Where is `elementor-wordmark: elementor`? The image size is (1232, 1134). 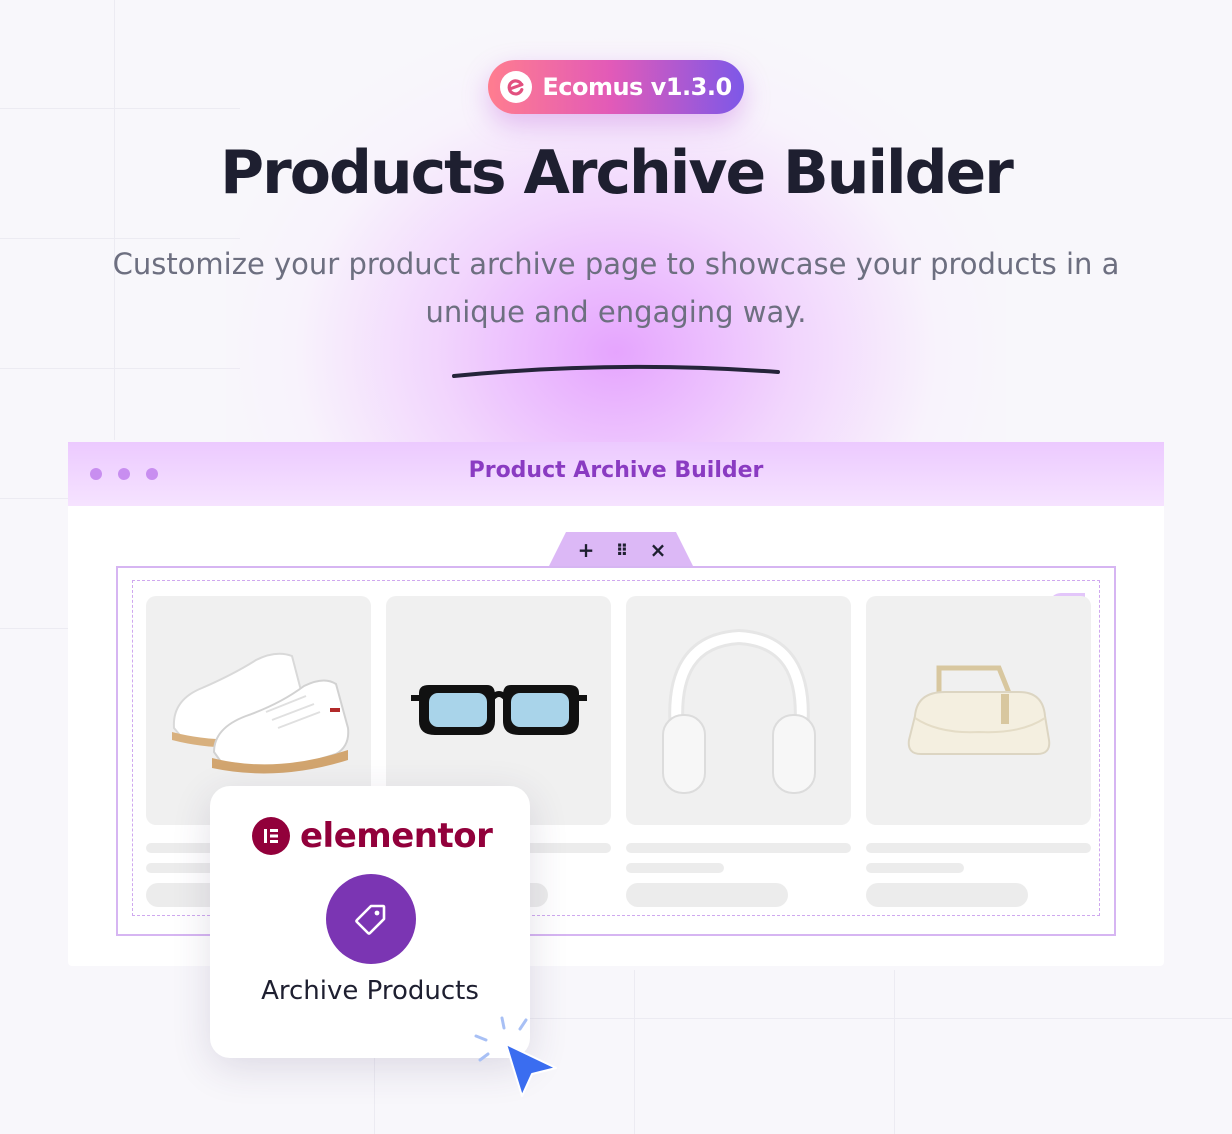
elementor-wordmark: elementor is located at coordinates (396, 836).